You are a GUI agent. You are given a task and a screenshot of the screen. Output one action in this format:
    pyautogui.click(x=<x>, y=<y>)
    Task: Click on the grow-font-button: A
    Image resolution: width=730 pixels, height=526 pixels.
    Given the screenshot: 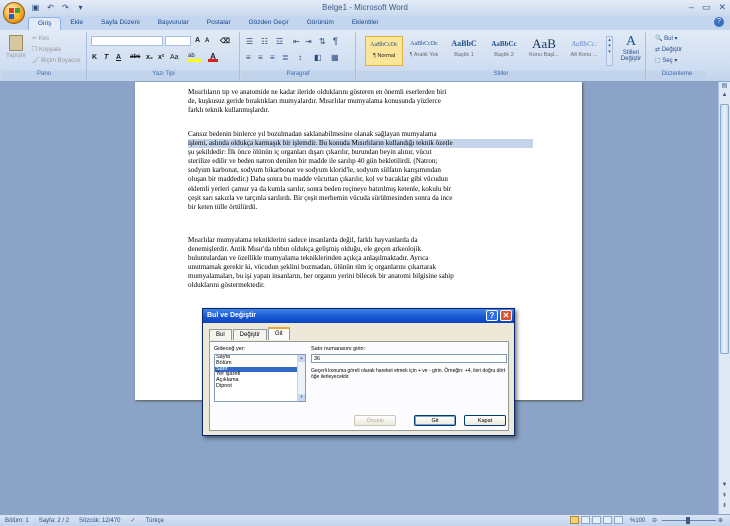 What is the action you would take?
    pyautogui.click(x=197, y=41)
    